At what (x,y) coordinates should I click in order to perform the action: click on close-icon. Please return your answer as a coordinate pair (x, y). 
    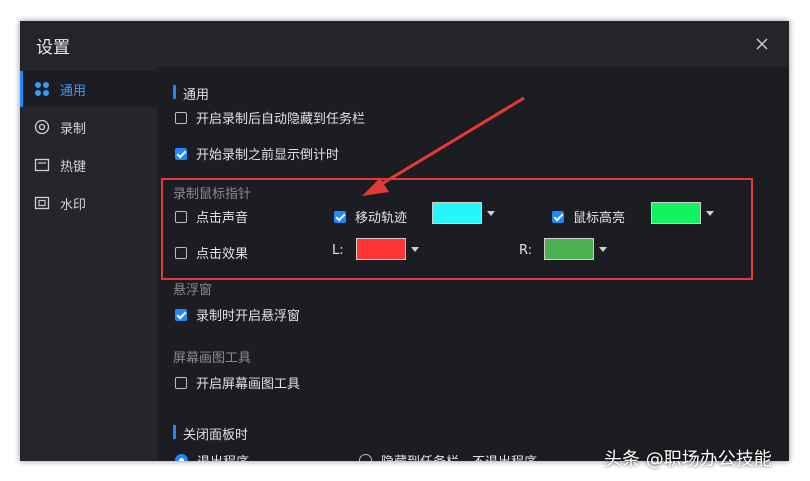
    Looking at the image, I should click on (762, 44).